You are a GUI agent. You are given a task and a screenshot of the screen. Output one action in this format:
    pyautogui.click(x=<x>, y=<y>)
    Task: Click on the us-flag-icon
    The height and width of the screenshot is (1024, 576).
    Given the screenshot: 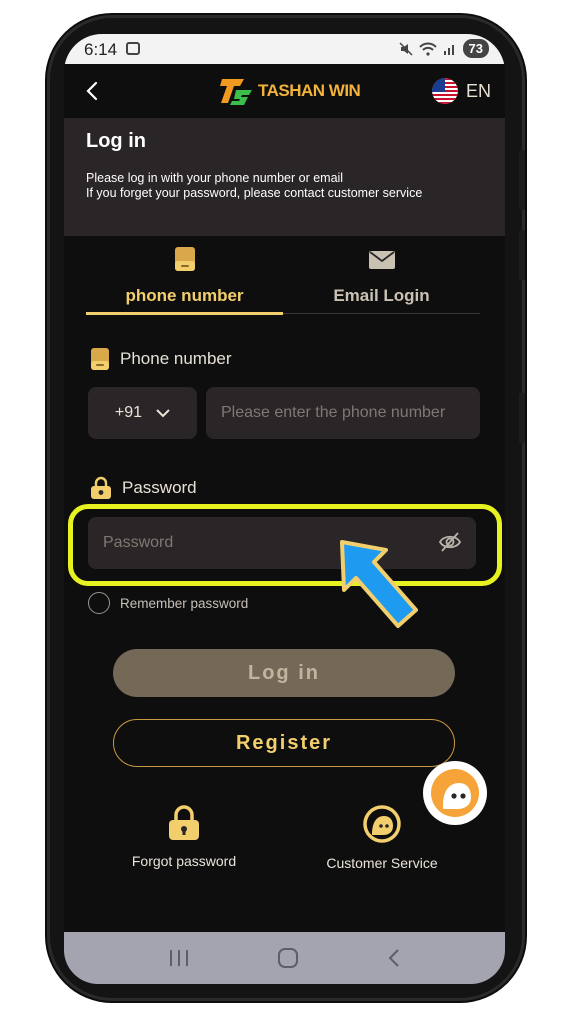 What is the action you would take?
    pyautogui.click(x=444, y=91)
    